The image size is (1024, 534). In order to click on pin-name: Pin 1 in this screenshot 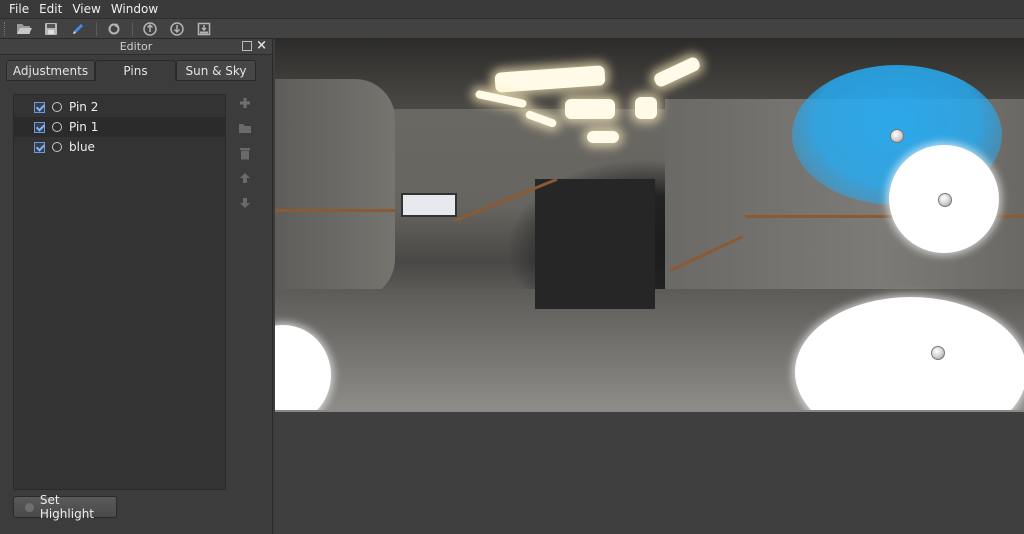, I will do `click(84, 127)`.